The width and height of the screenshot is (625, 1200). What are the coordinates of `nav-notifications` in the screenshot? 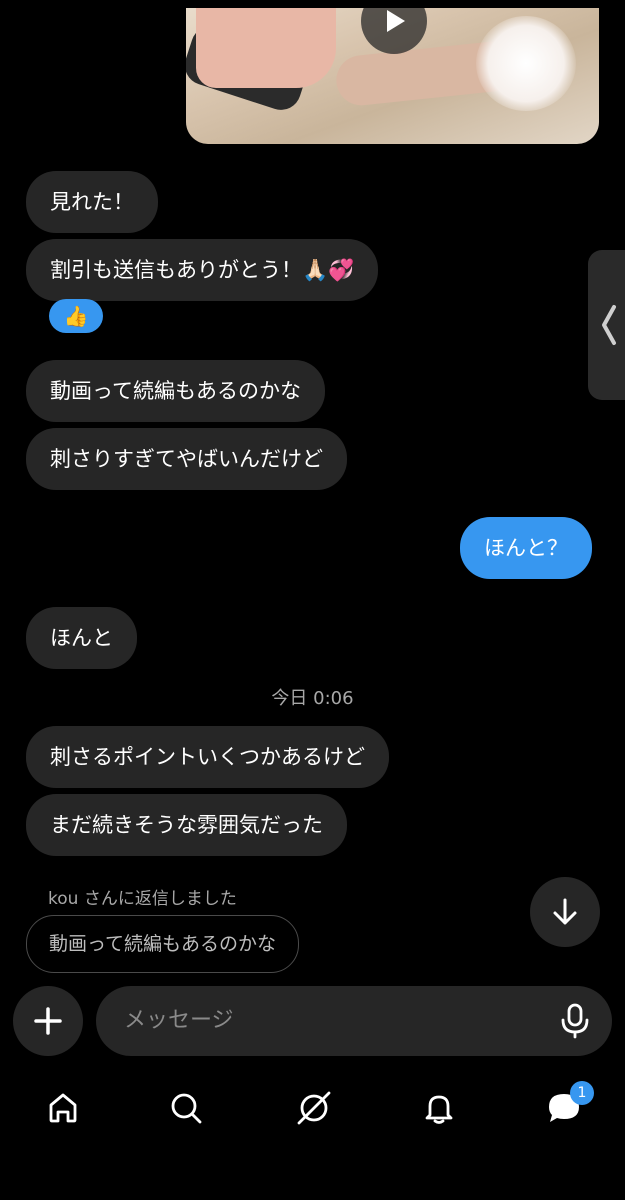 It's located at (439, 1108).